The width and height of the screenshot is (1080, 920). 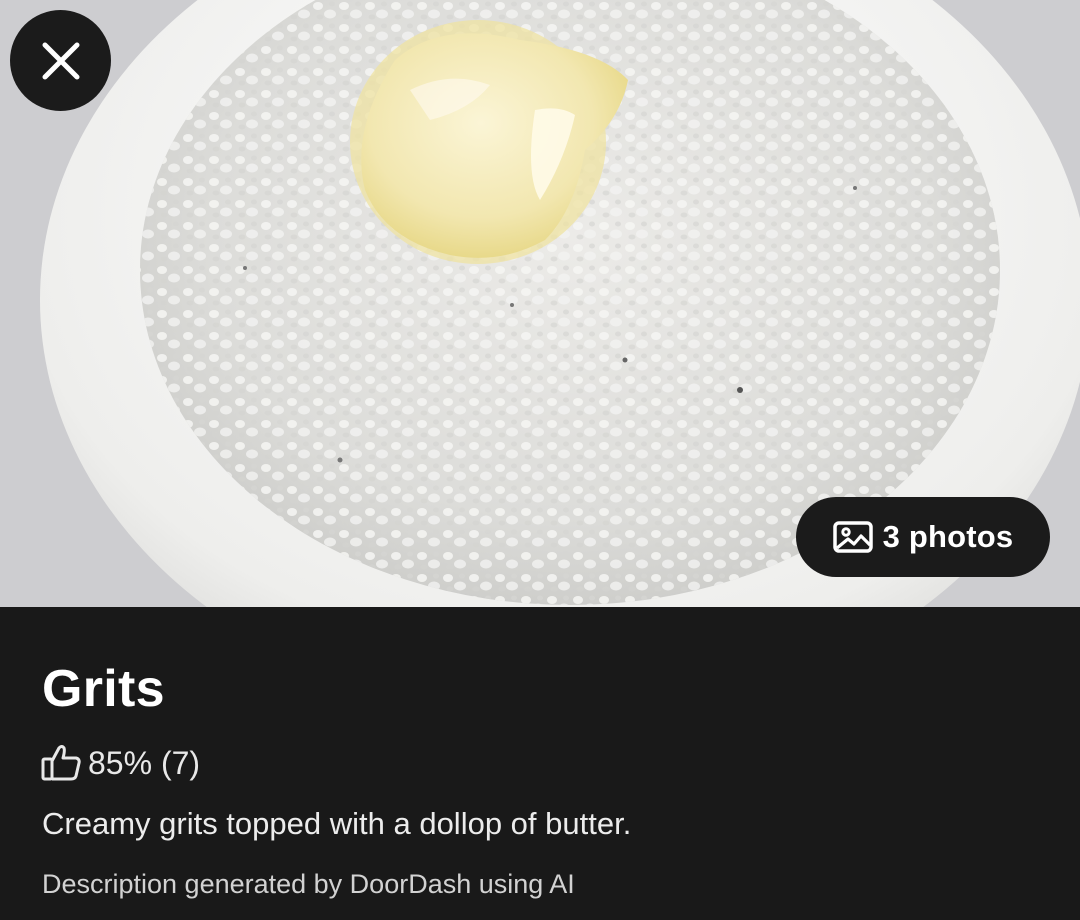 I want to click on rating-text: 85% (7), so click(x=144, y=762).